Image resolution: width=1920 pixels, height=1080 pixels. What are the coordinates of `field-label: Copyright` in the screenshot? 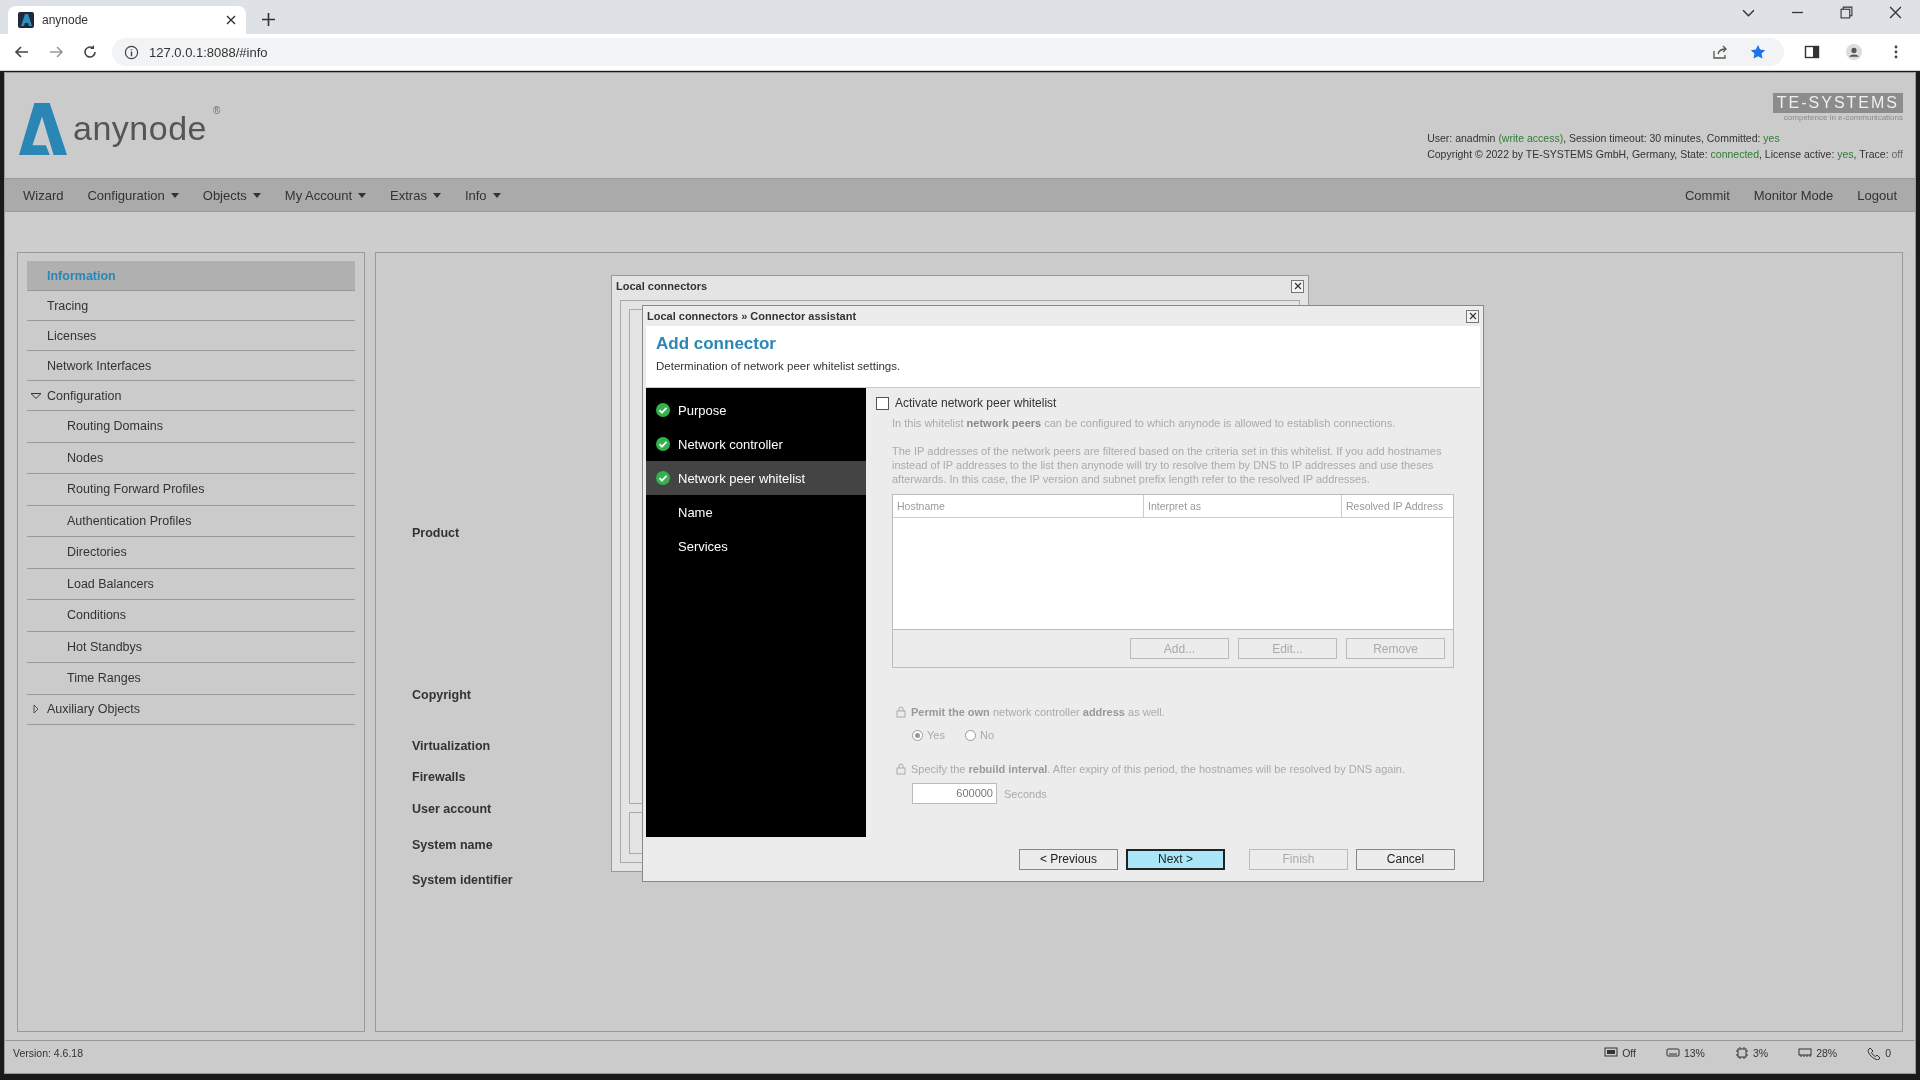 It's located at (442, 696).